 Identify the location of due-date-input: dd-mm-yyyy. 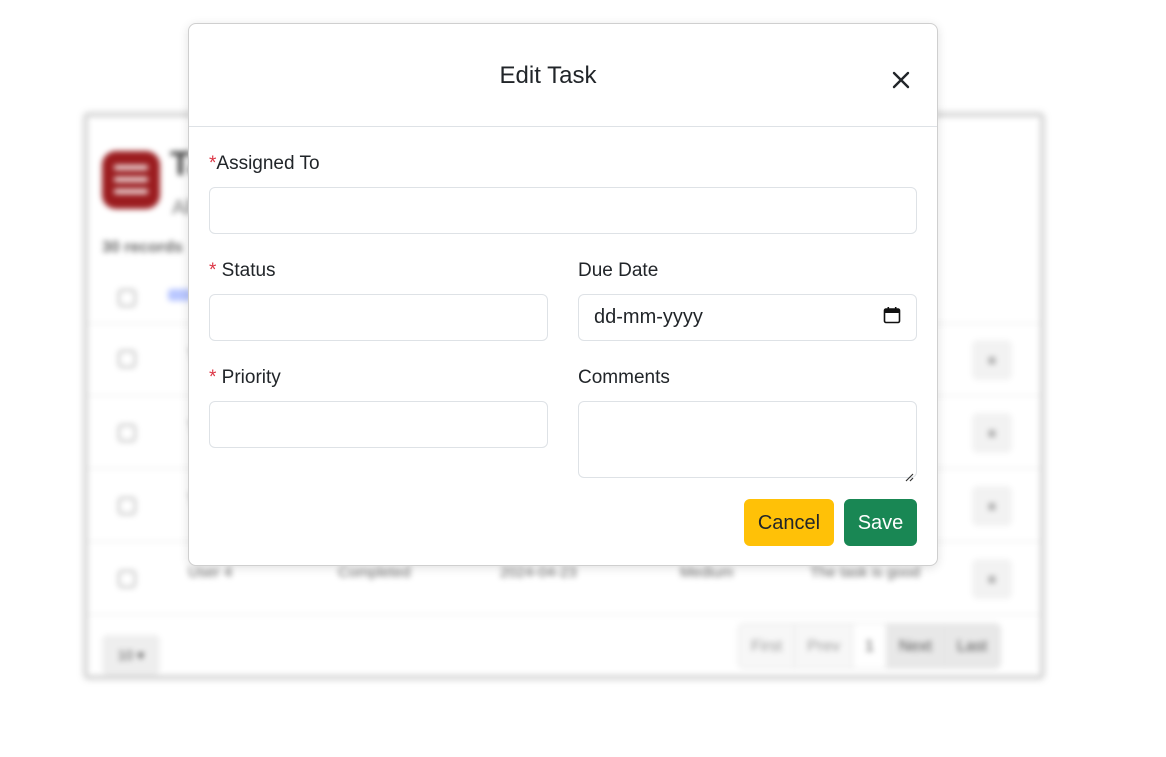
(747, 317).